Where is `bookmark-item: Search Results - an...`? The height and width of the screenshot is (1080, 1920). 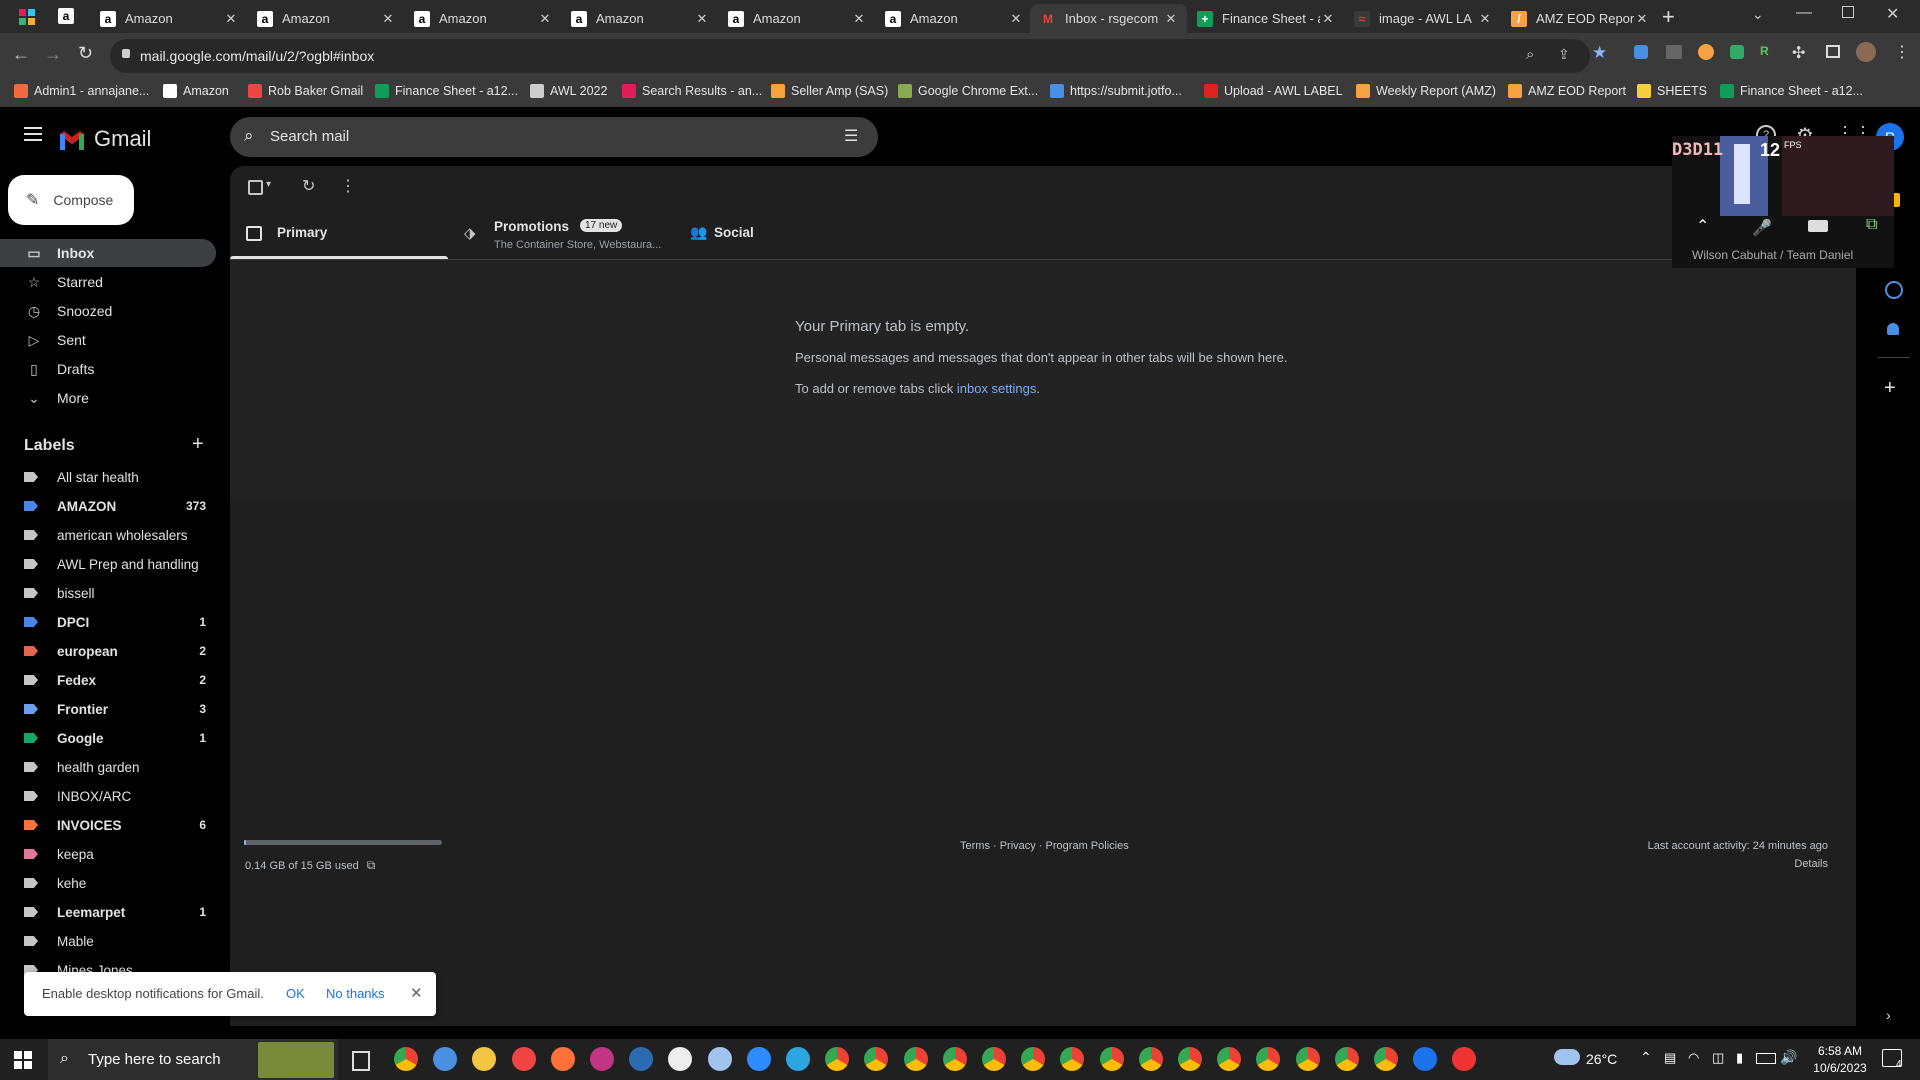
bookmark-item: Search Results - an... is located at coordinates (692, 91).